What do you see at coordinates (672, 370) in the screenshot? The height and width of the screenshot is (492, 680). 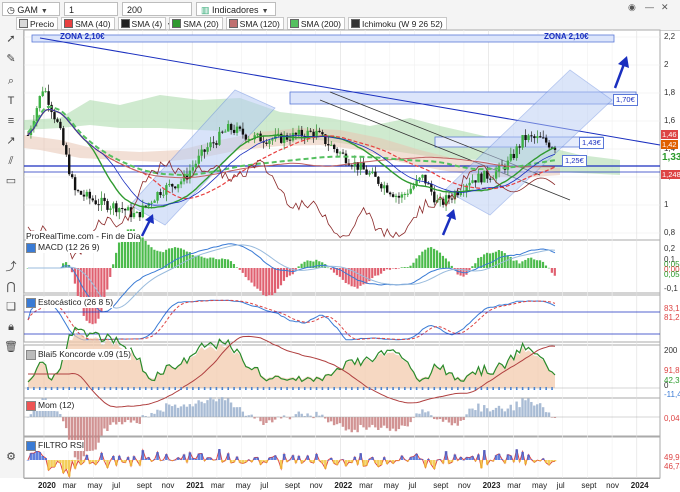 I see `indicator-tick: 91,88` at bounding box center [672, 370].